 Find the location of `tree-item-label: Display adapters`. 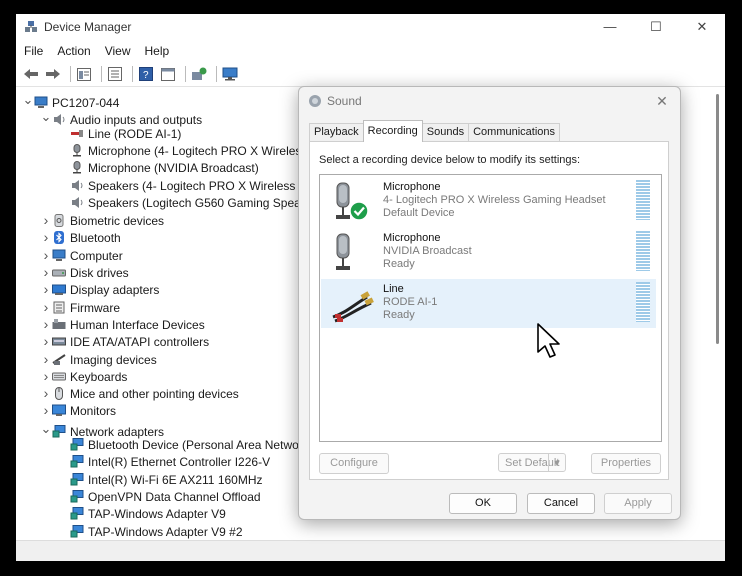

tree-item-label: Display adapters is located at coordinates (115, 290).